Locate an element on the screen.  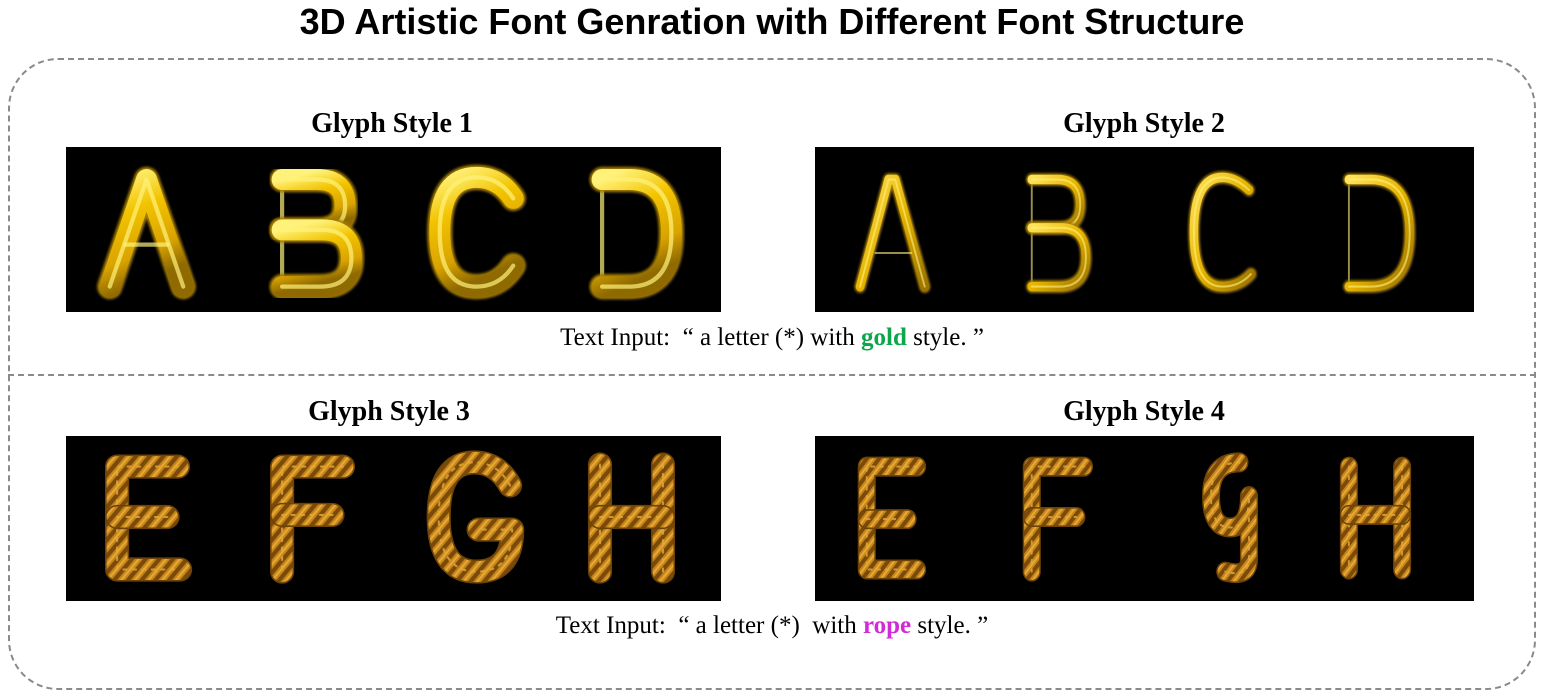
letter-a-gold-thin is located at coordinates (892, 233).